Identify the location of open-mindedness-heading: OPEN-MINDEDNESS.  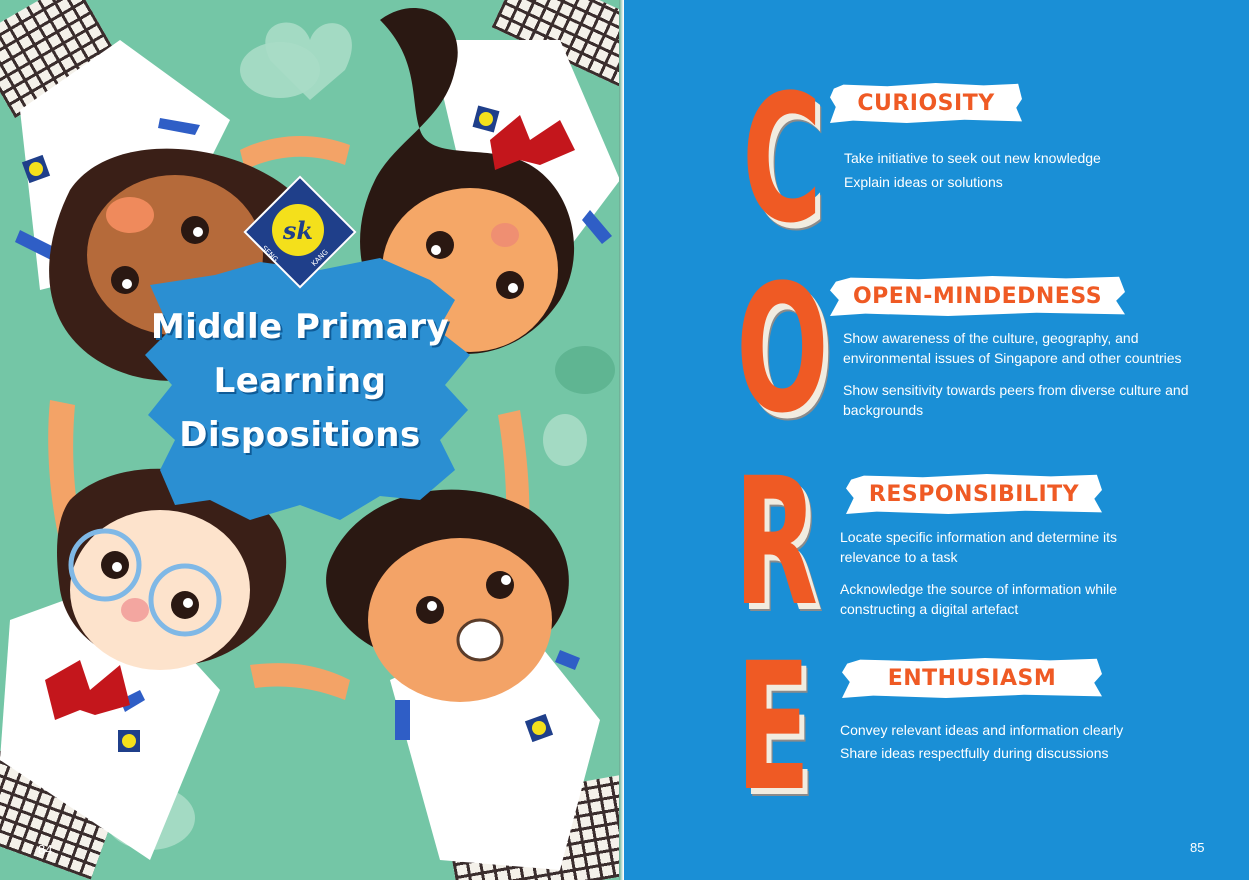
(977, 296).